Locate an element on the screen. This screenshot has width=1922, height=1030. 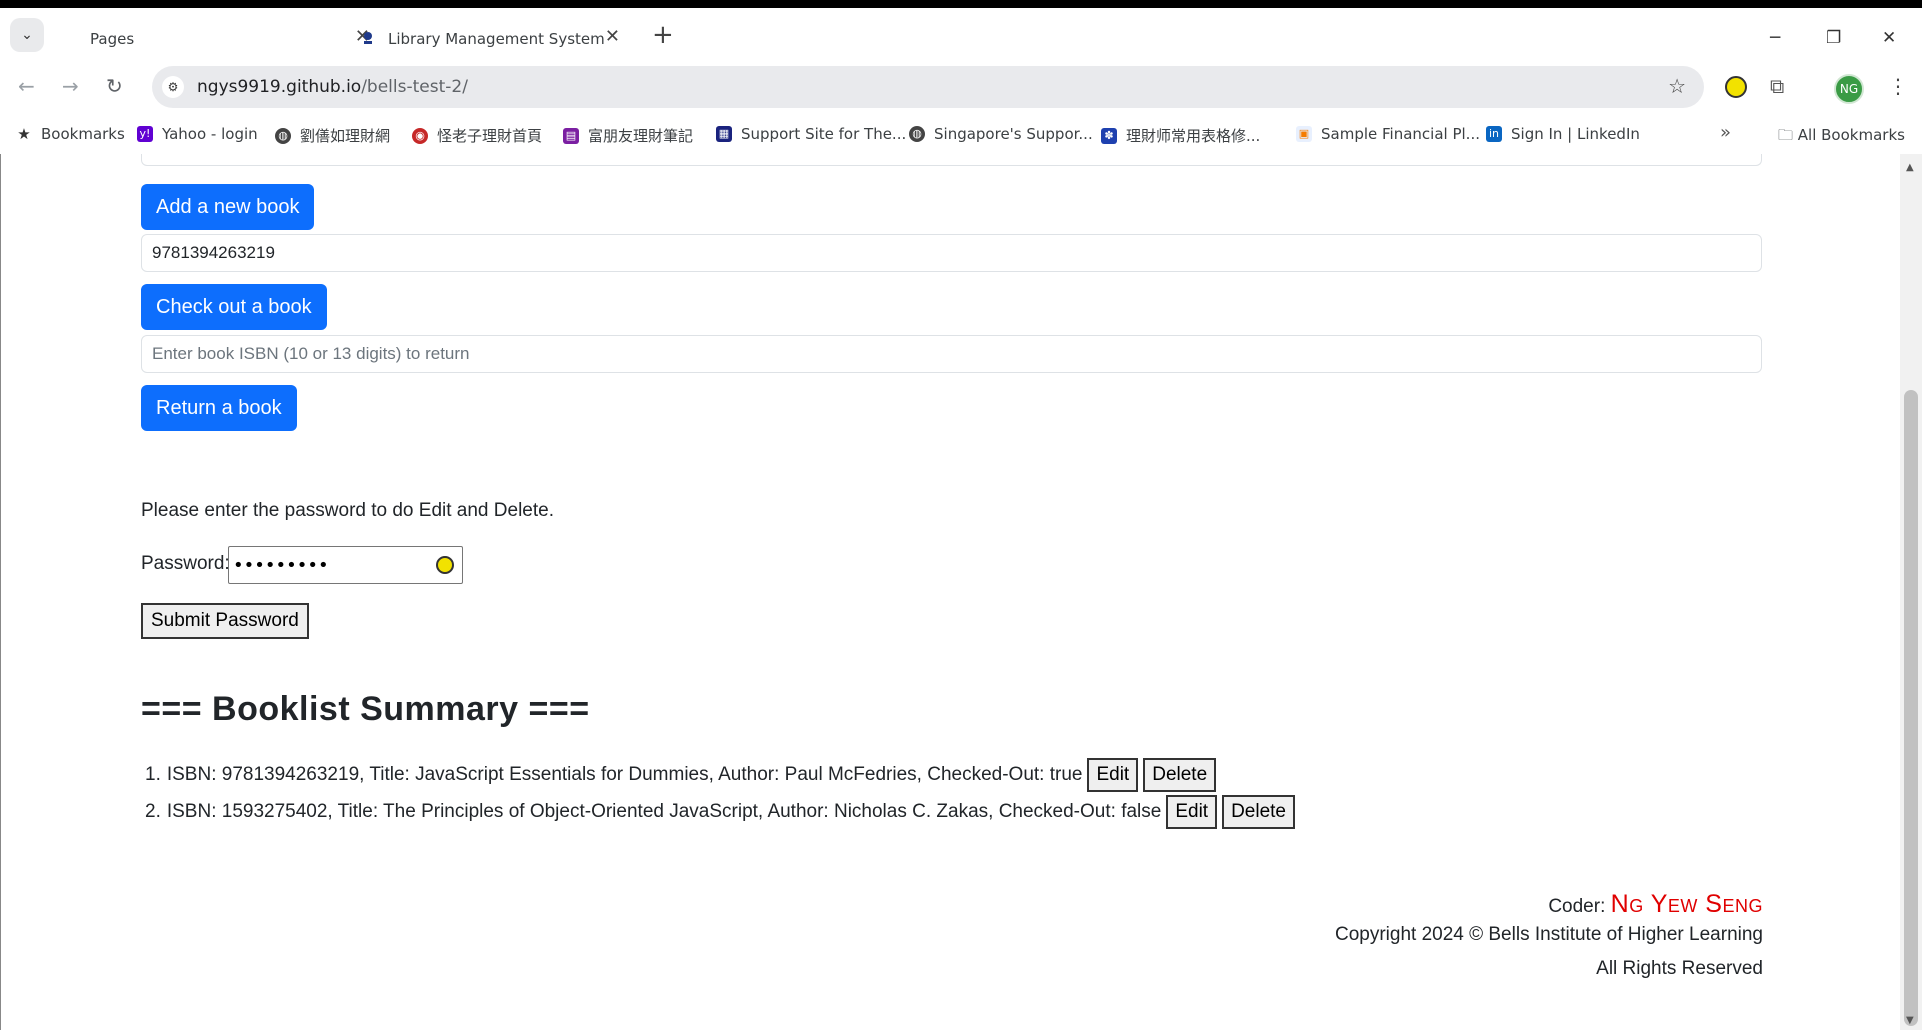
password-label: Password: is located at coordinates (185, 563).